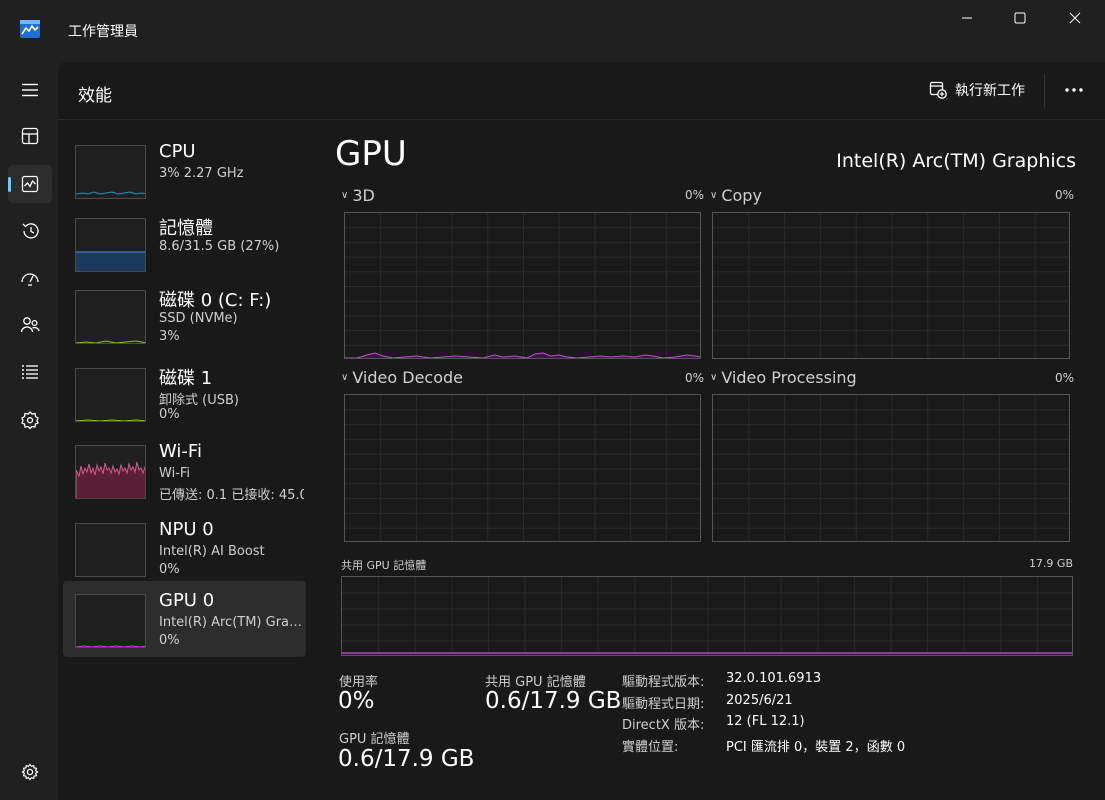 This screenshot has width=1105, height=800. What do you see at coordinates (231, 495) in the screenshot?
I see `perf-item-throughput: 已傳送: 0.1 已接收: 45.0` at bounding box center [231, 495].